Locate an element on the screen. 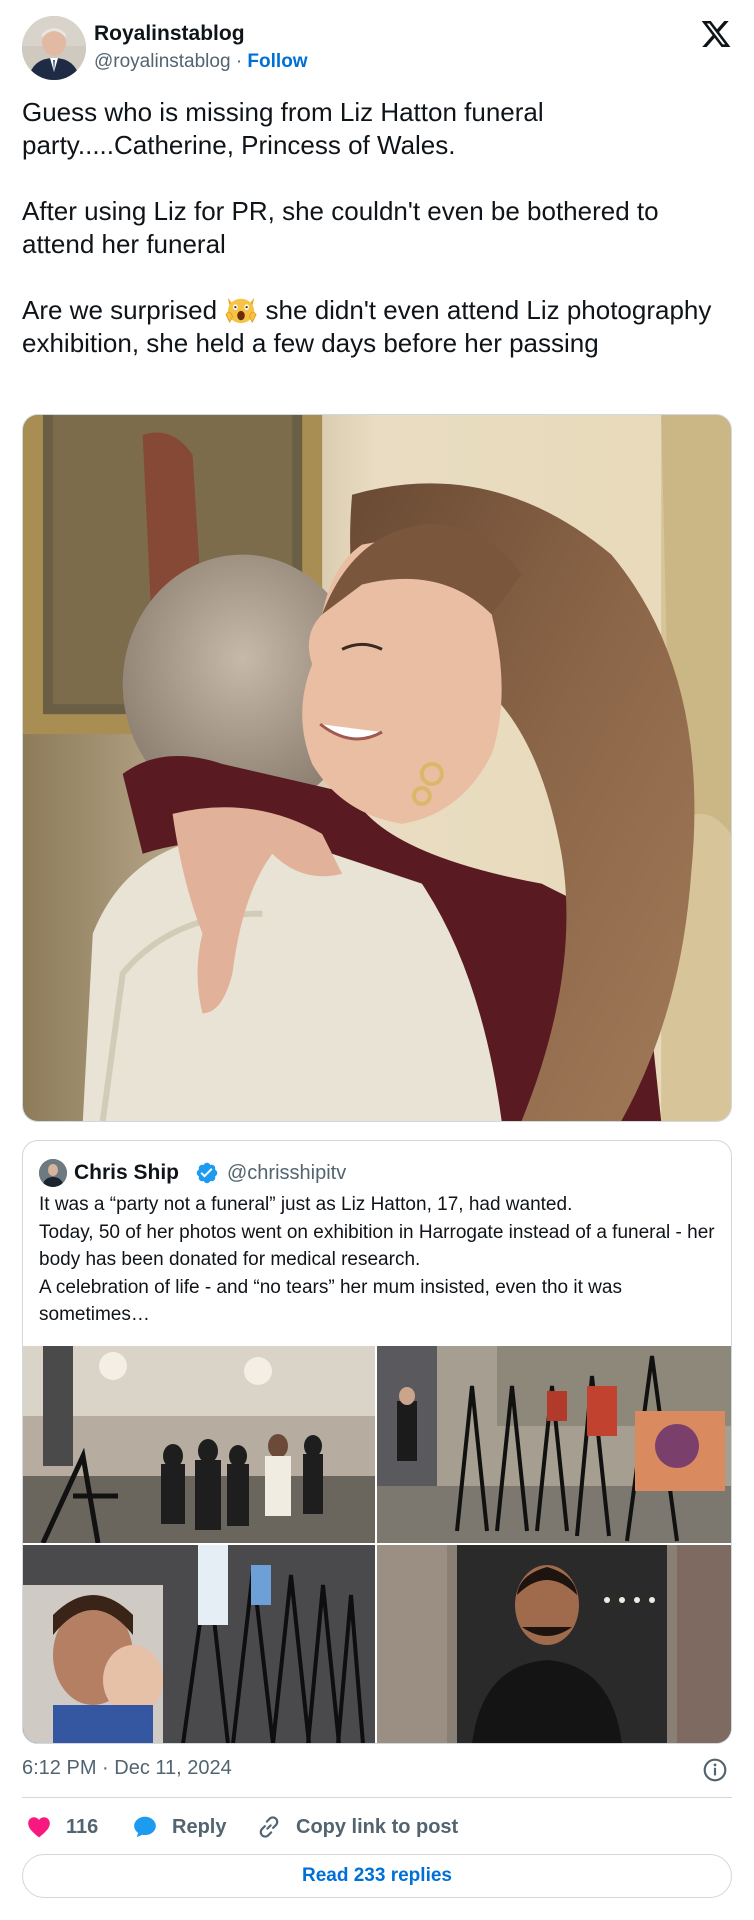 The image size is (754, 1920). post-timestamp: 6:12 PM · Dec 11, 2024 is located at coordinates (127, 1768).